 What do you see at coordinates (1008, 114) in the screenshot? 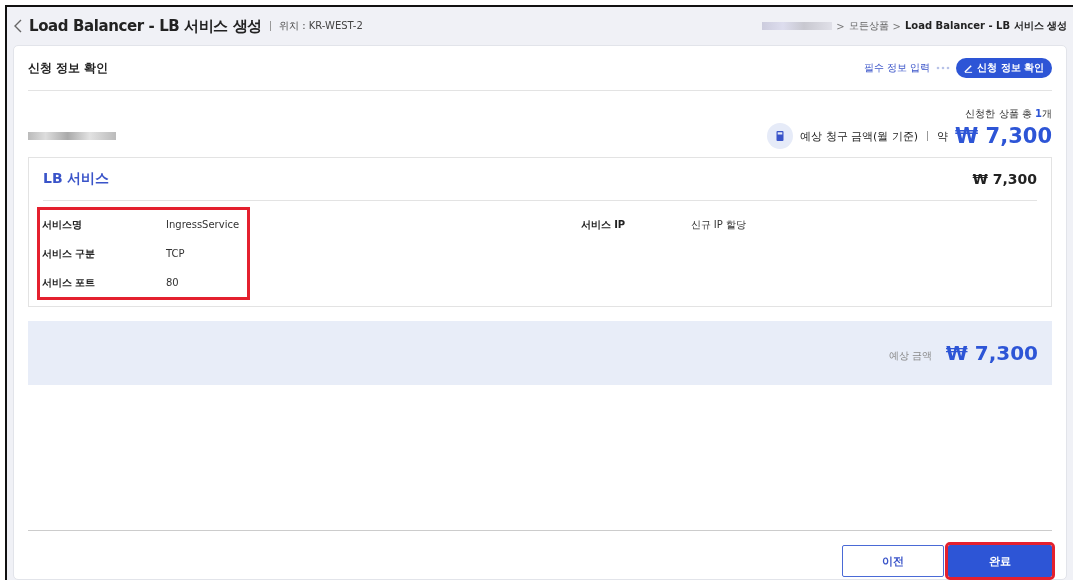
I see `product-count: 신청한 상품 총 1개` at bounding box center [1008, 114].